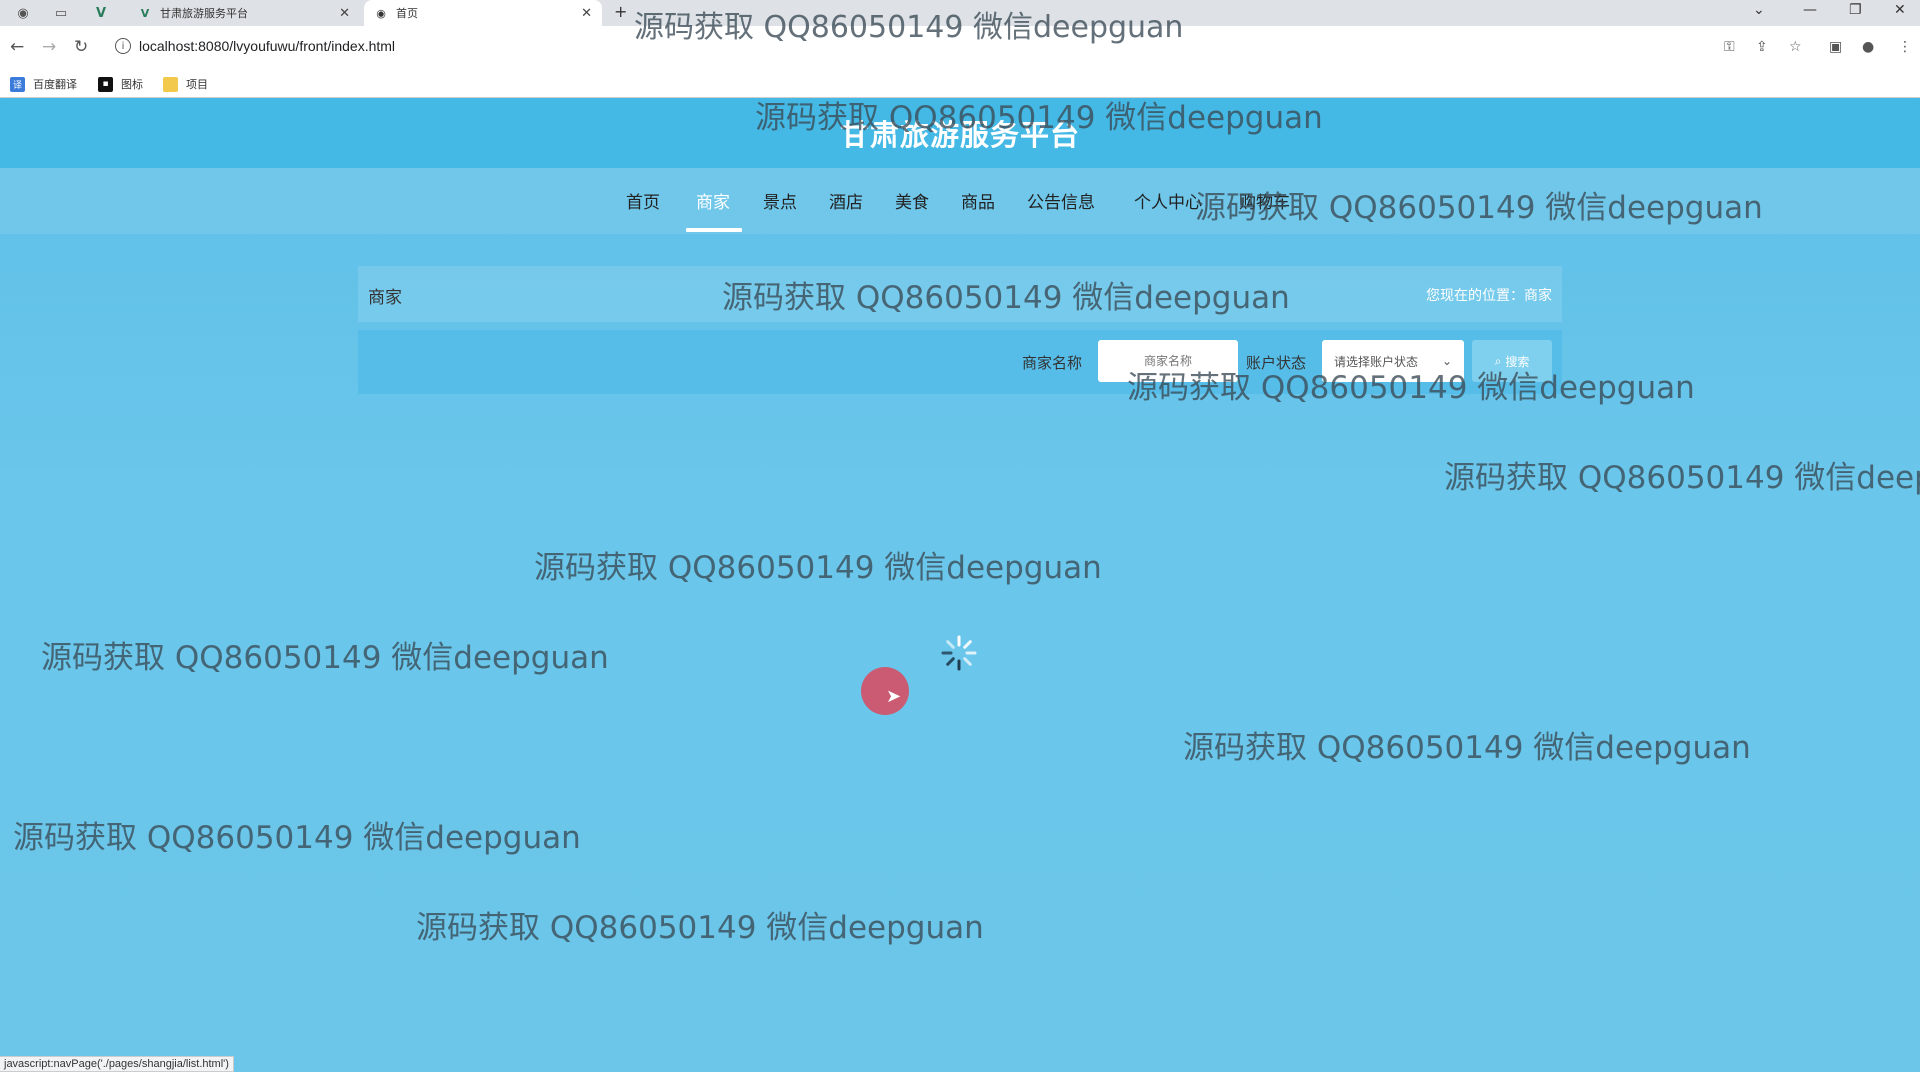  What do you see at coordinates (780, 200) in the screenshot?
I see `nav-attractions: 景点` at bounding box center [780, 200].